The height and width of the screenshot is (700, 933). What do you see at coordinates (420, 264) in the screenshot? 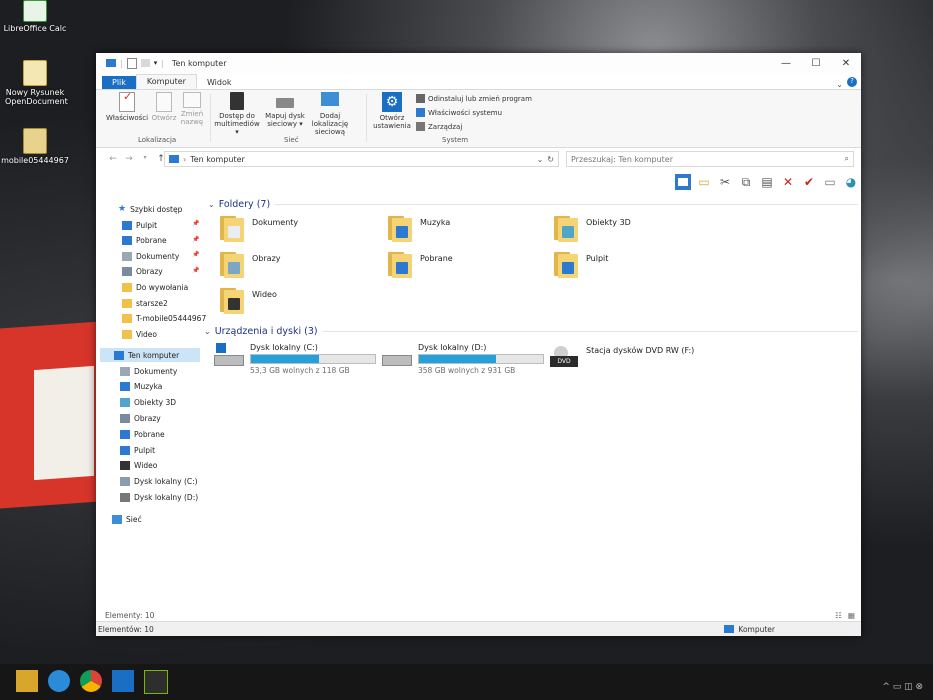
I see `folder-item: Pobrane` at bounding box center [420, 264].